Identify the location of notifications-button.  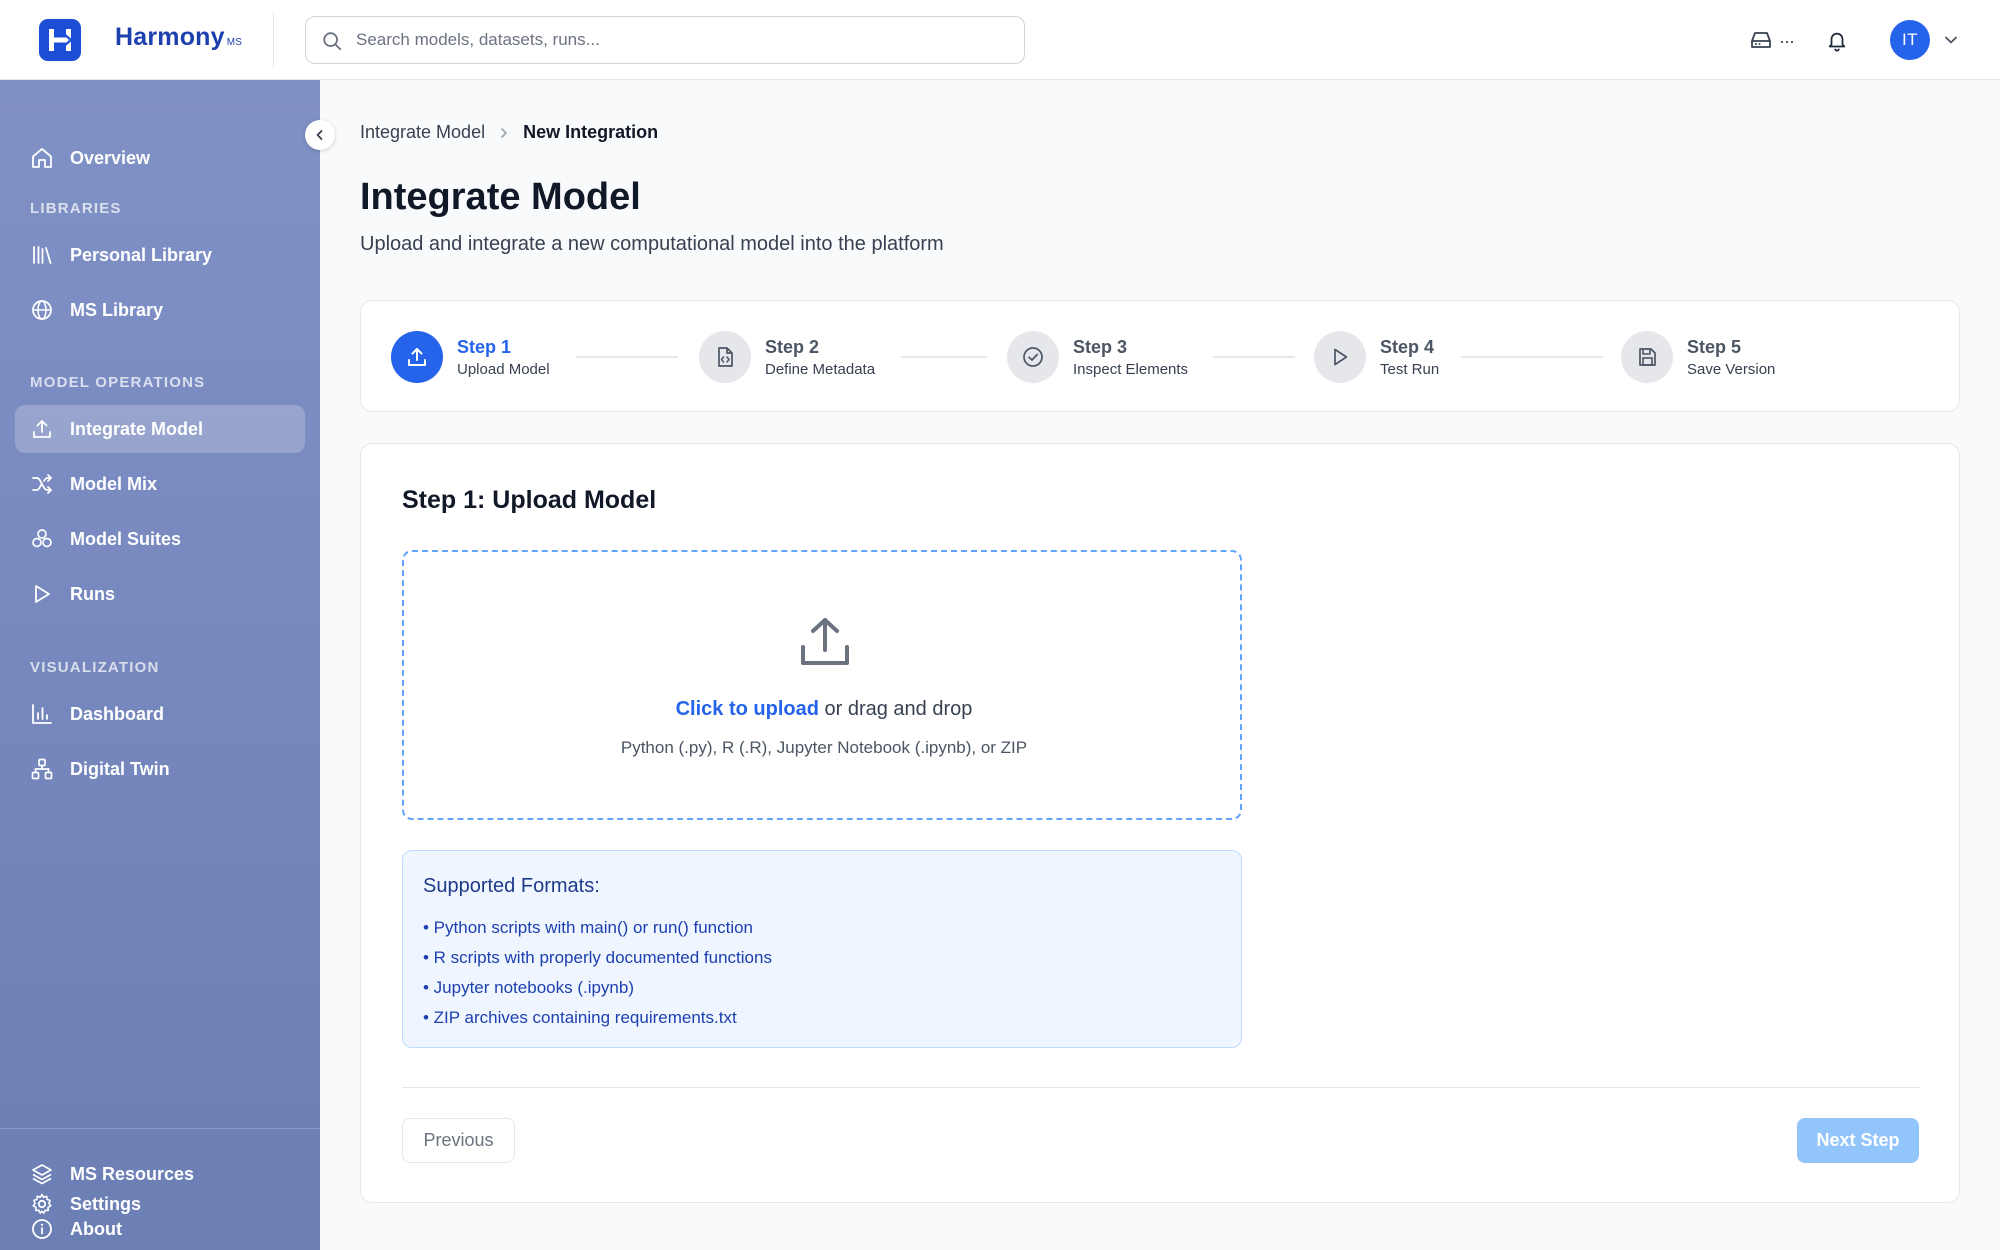
(1837, 41).